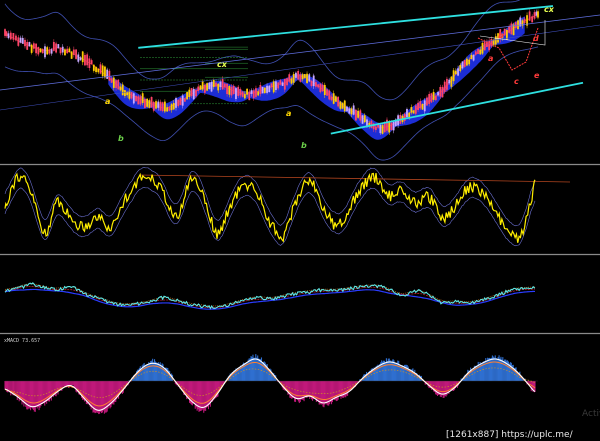  I want to click on wave-label-b: b, so click(501, 35).